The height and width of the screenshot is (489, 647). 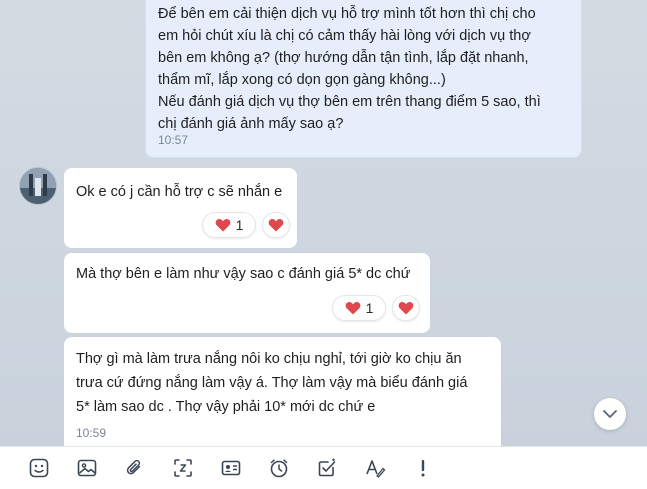 I want to click on urgent-icon, so click(x=423, y=468).